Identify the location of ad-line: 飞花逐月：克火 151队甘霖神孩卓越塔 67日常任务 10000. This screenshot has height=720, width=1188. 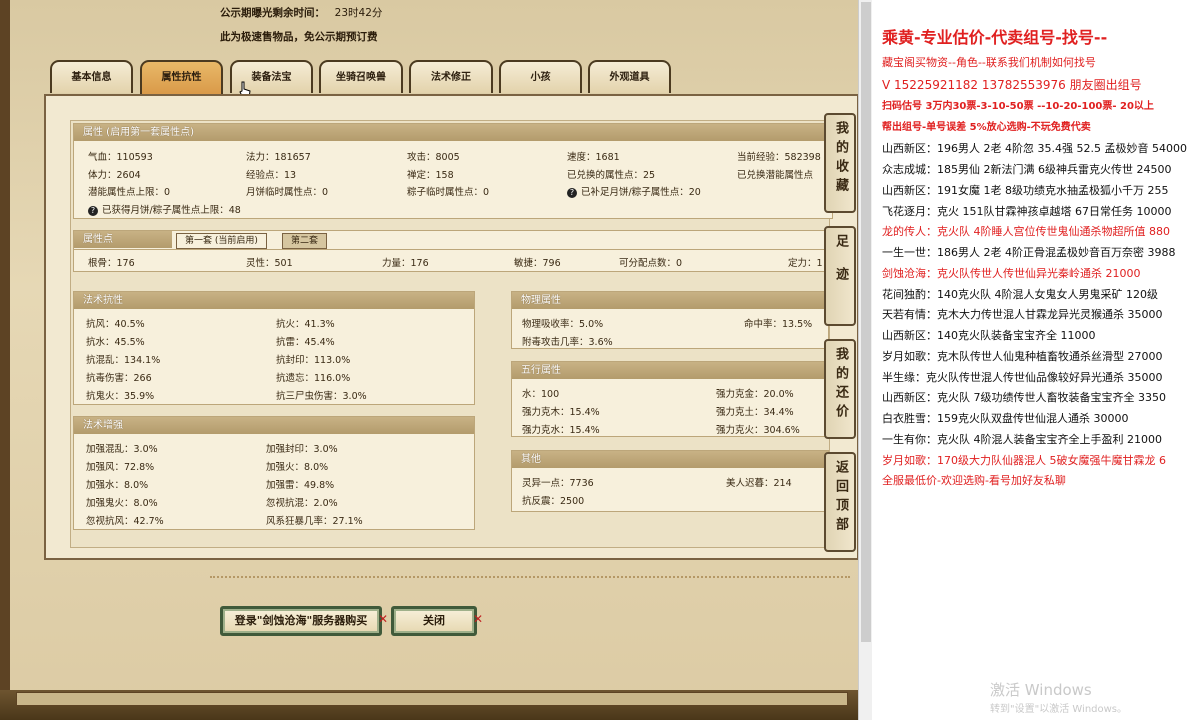
(1027, 211).